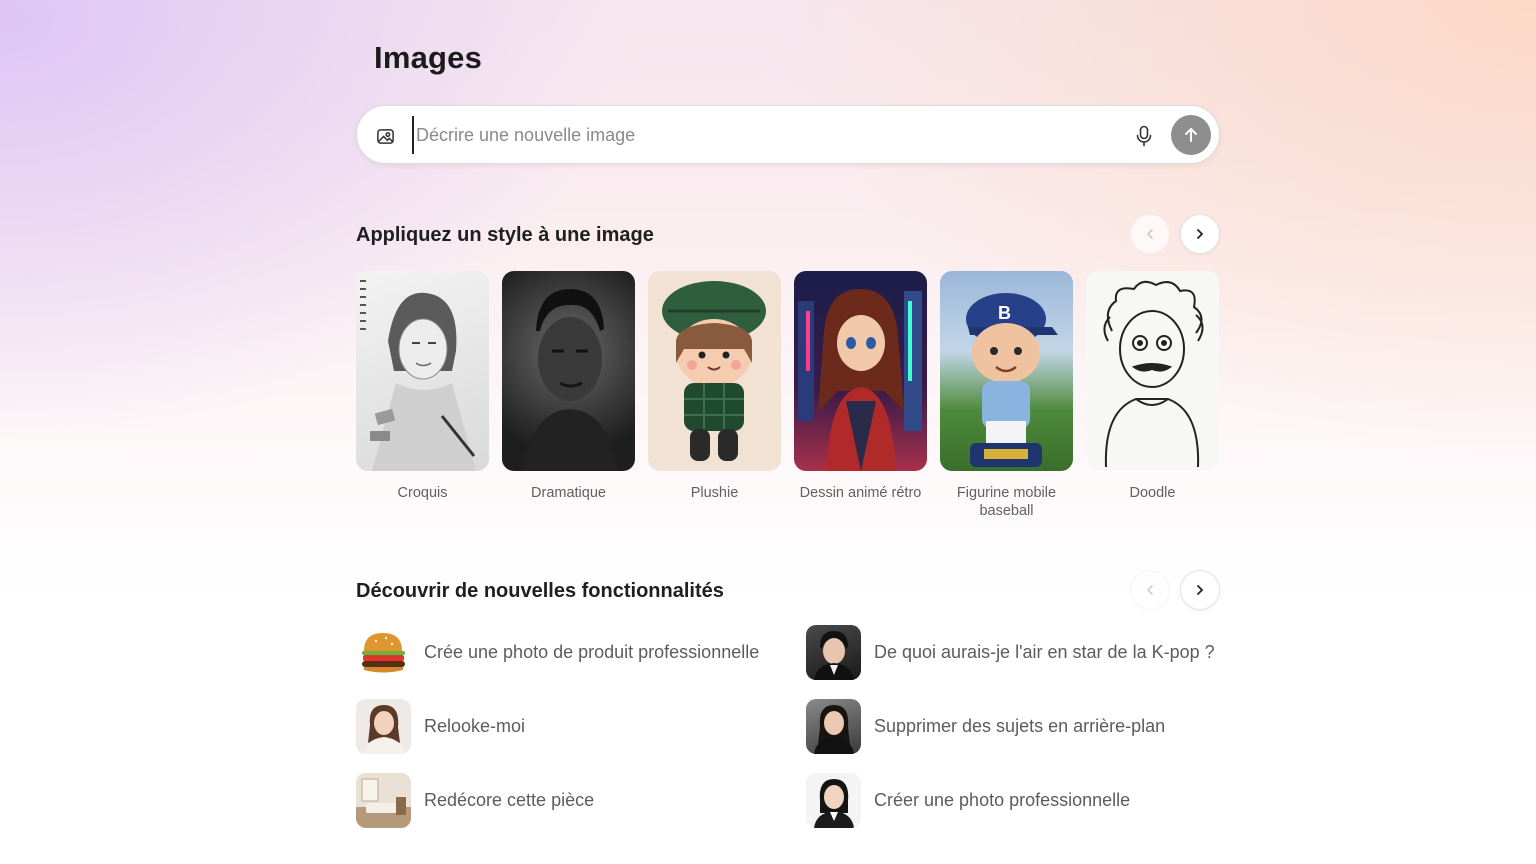 The image size is (1536, 864). I want to click on style-card-dramatique: Dramatique, so click(568, 386).